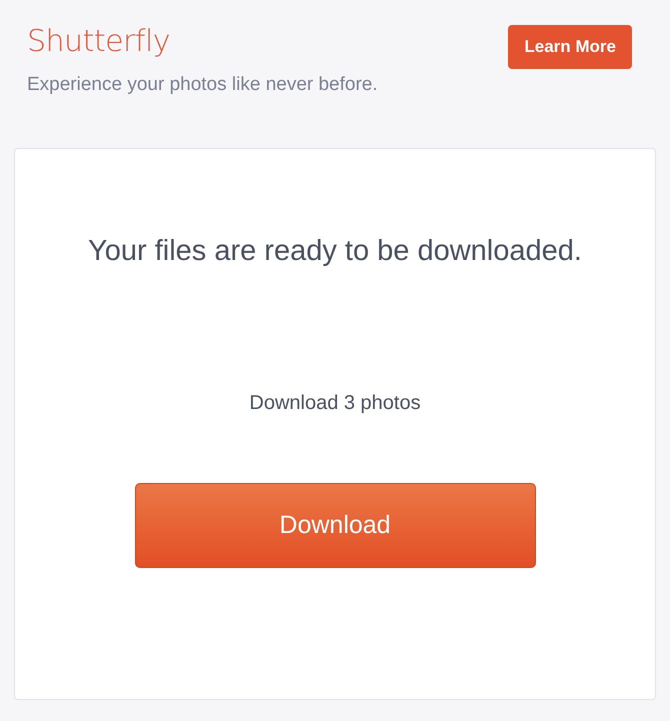 Image resolution: width=670 pixels, height=721 pixels. What do you see at coordinates (335, 525) in the screenshot?
I see `download-button: Download` at bounding box center [335, 525].